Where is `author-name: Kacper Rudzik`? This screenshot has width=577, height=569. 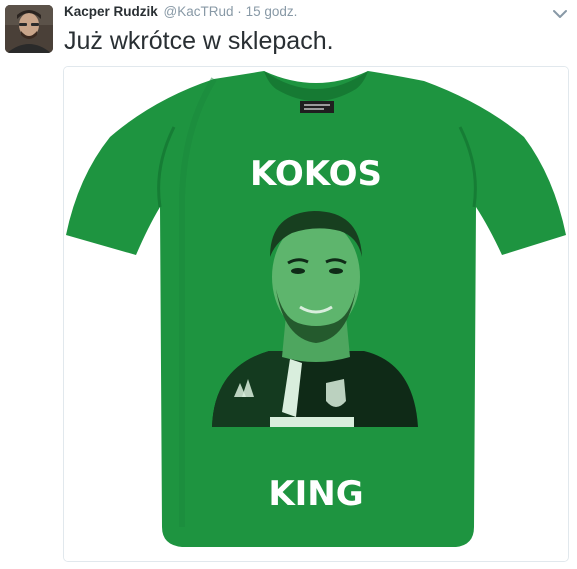
author-name: Kacper Rudzik is located at coordinates (111, 11).